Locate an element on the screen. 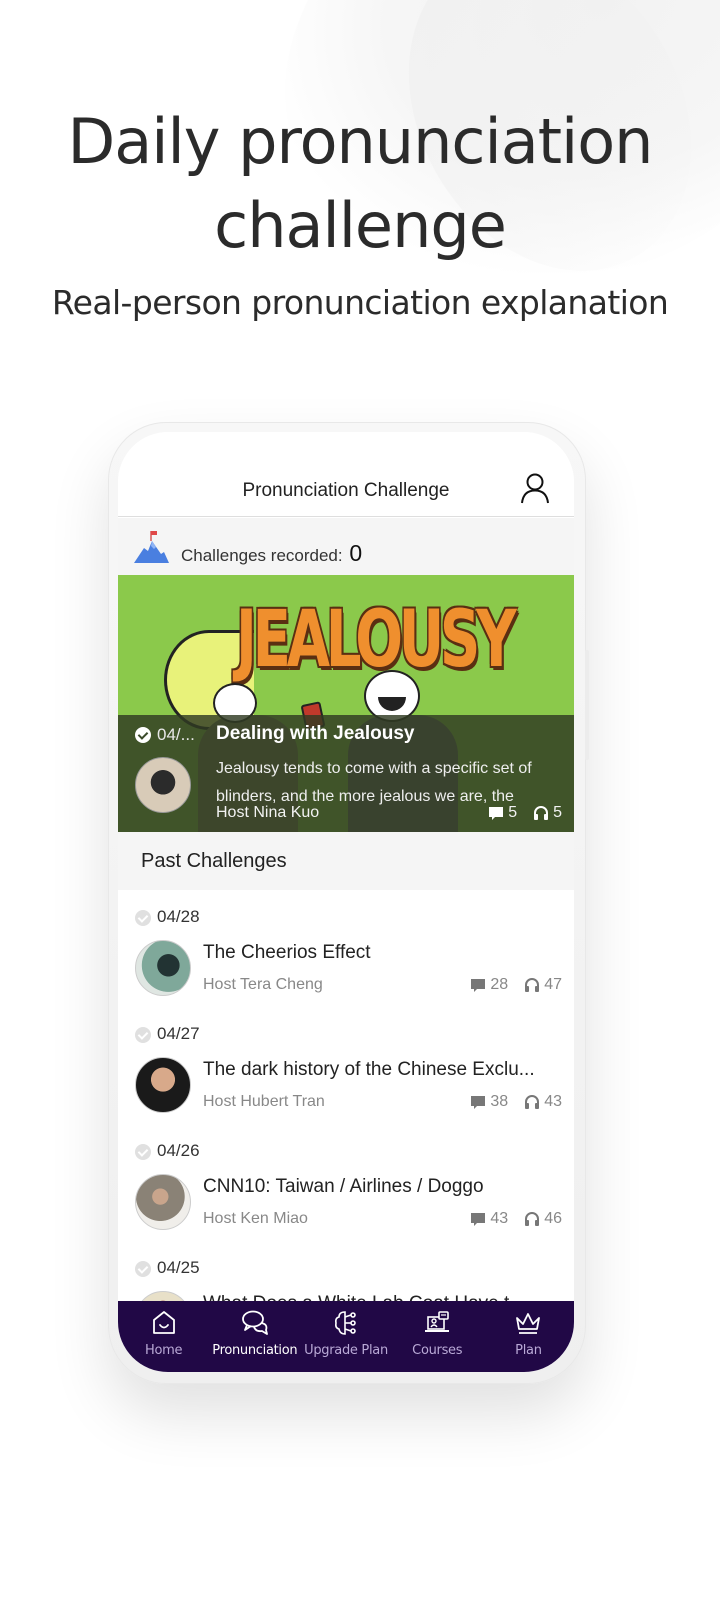  chat-bubbles-icon is located at coordinates (254, 1322).